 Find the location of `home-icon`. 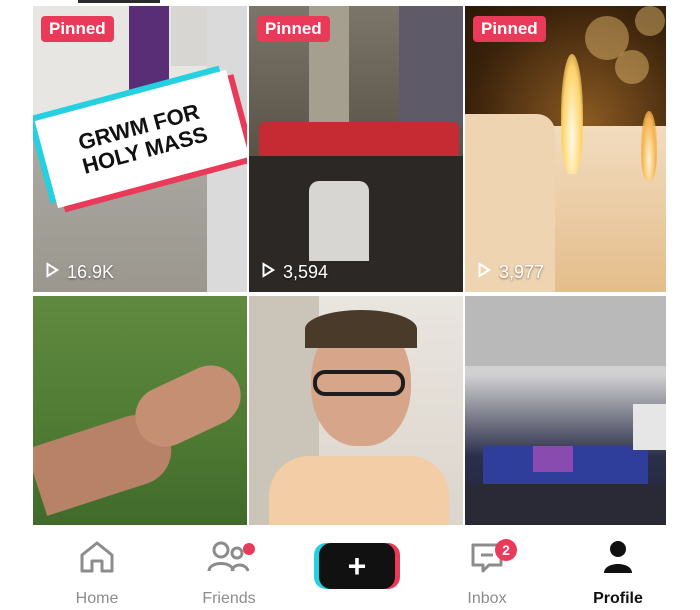

home-icon is located at coordinates (97, 559).